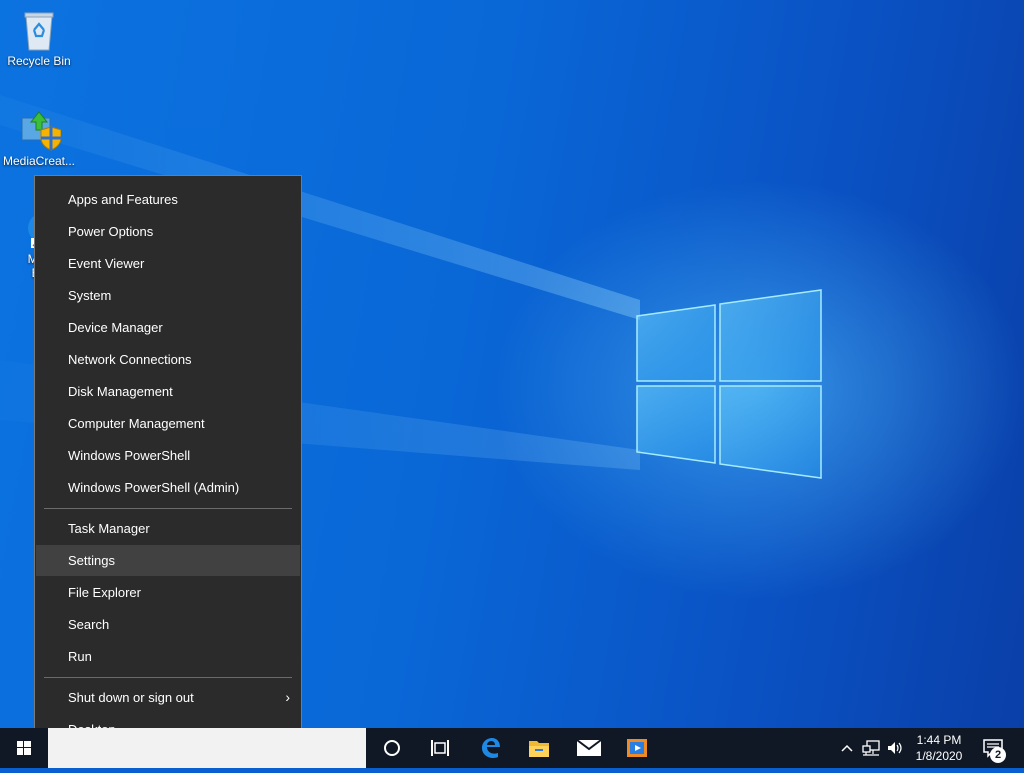 The image size is (1024, 773). What do you see at coordinates (287, 697) in the screenshot?
I see `chevron-right-icon: ›` at bounding box center [287, 697].